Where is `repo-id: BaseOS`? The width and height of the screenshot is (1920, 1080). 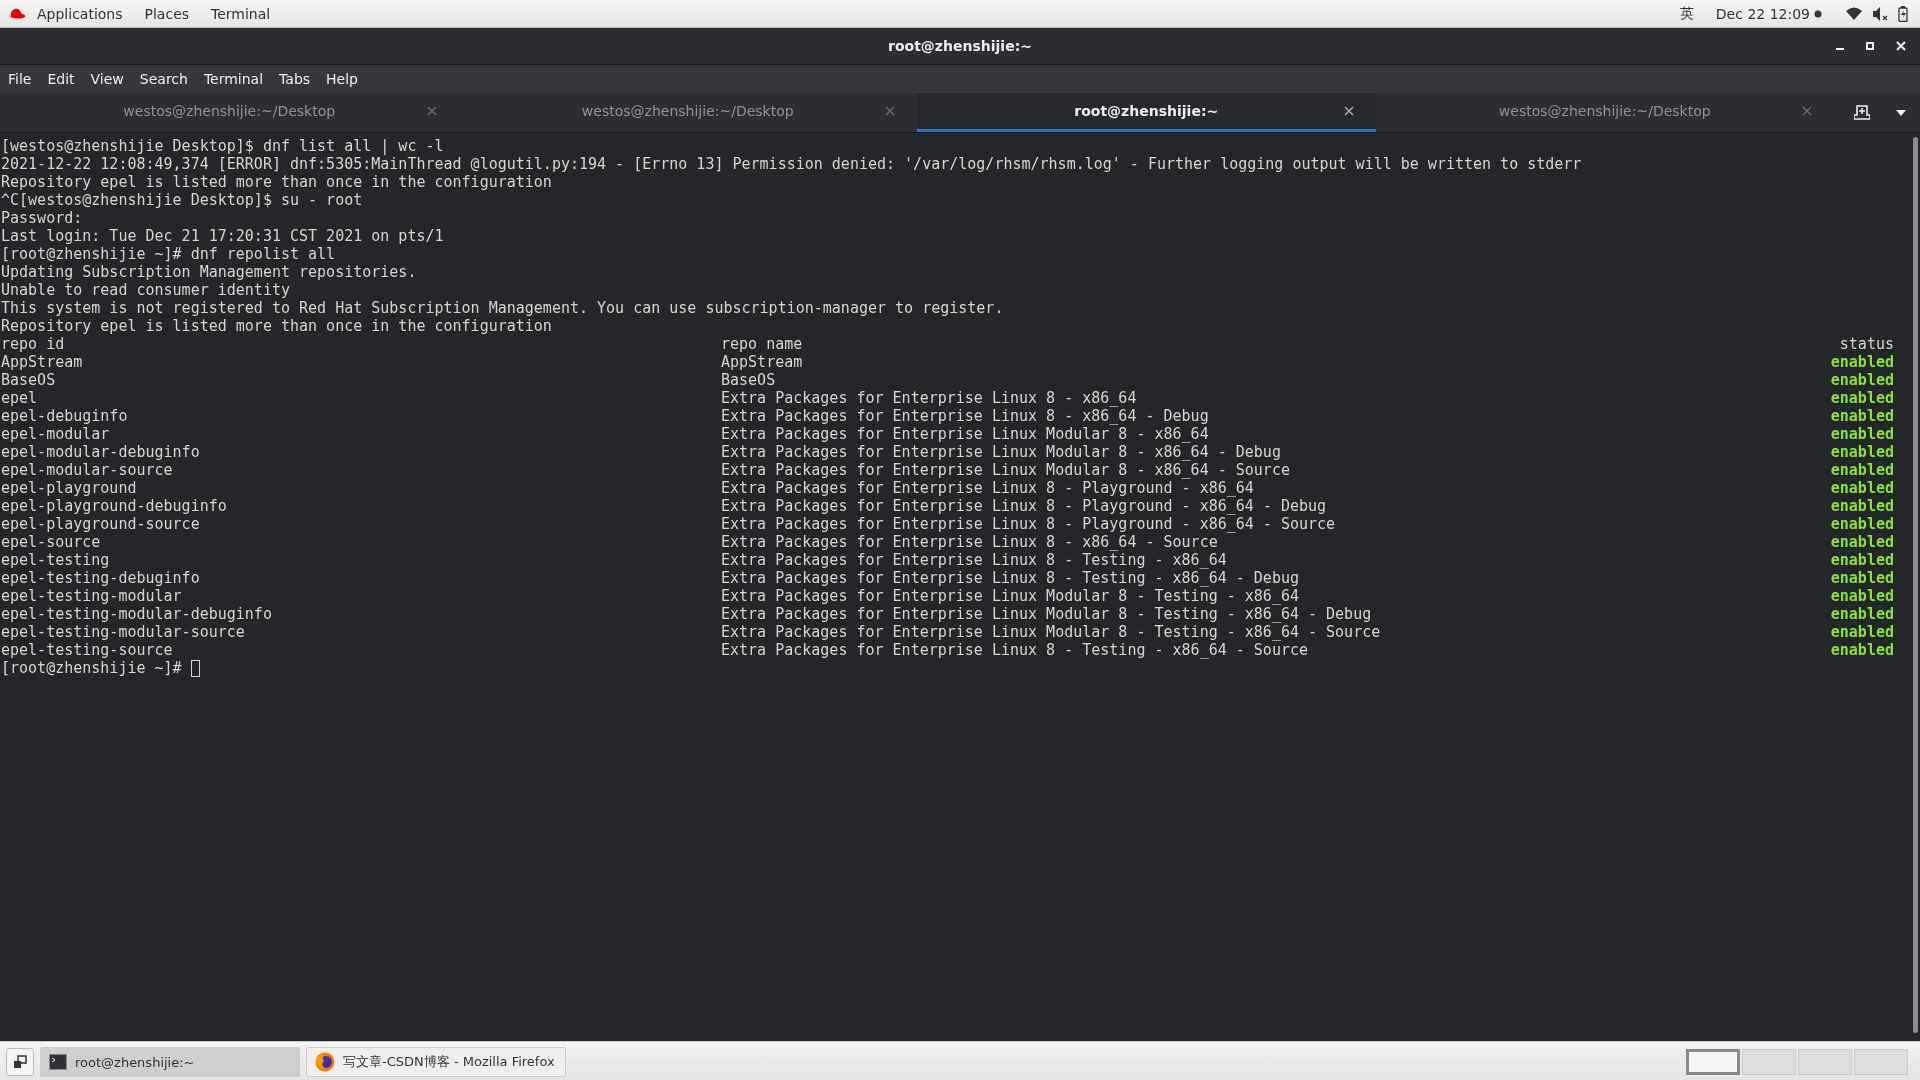
repo-id: BaseOS is located at coordinates (29, 380).